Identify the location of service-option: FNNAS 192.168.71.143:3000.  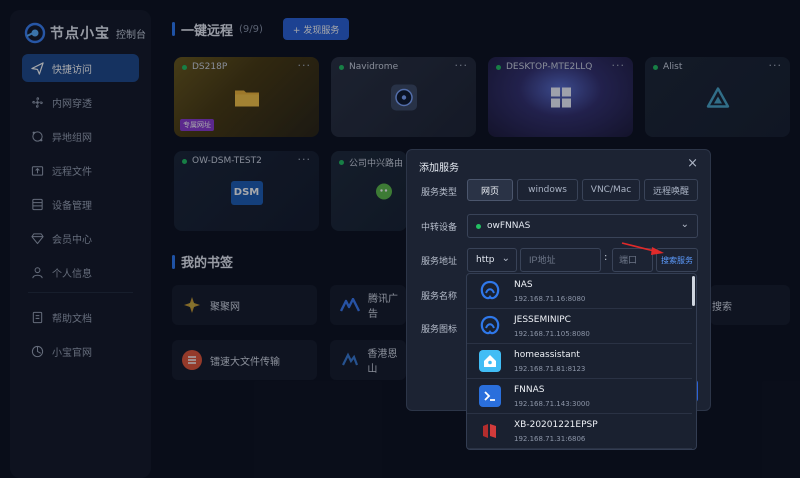
(579, 396).